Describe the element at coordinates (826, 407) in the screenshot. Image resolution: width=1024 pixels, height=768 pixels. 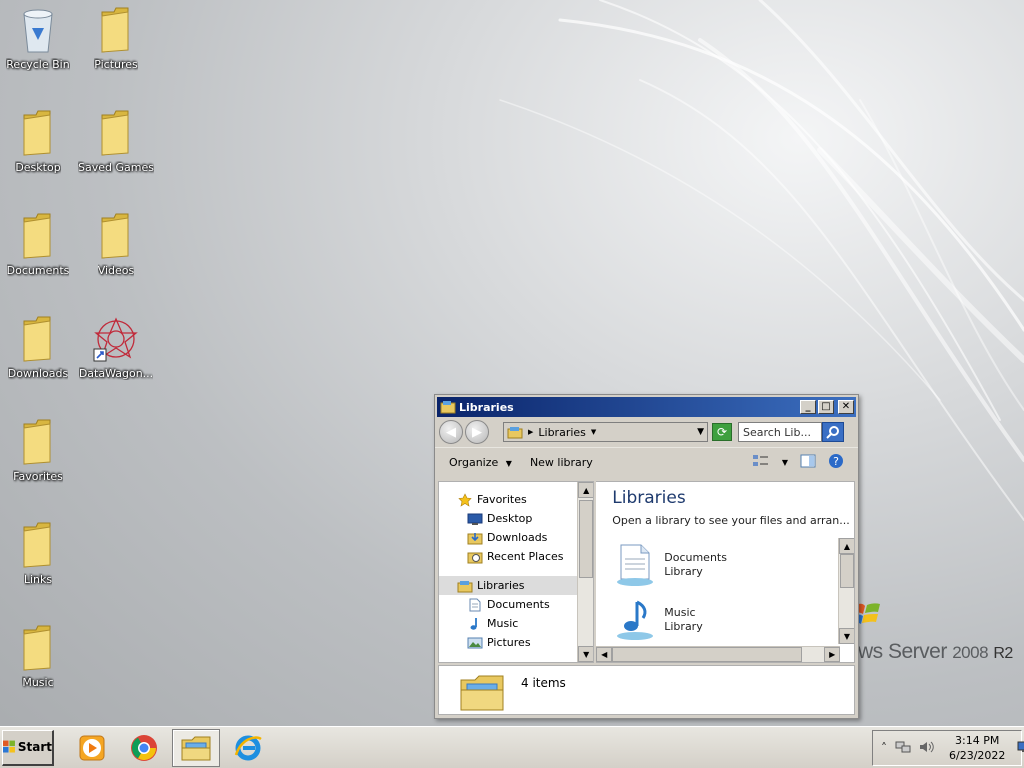
I see `maximize-button: □` at that location.